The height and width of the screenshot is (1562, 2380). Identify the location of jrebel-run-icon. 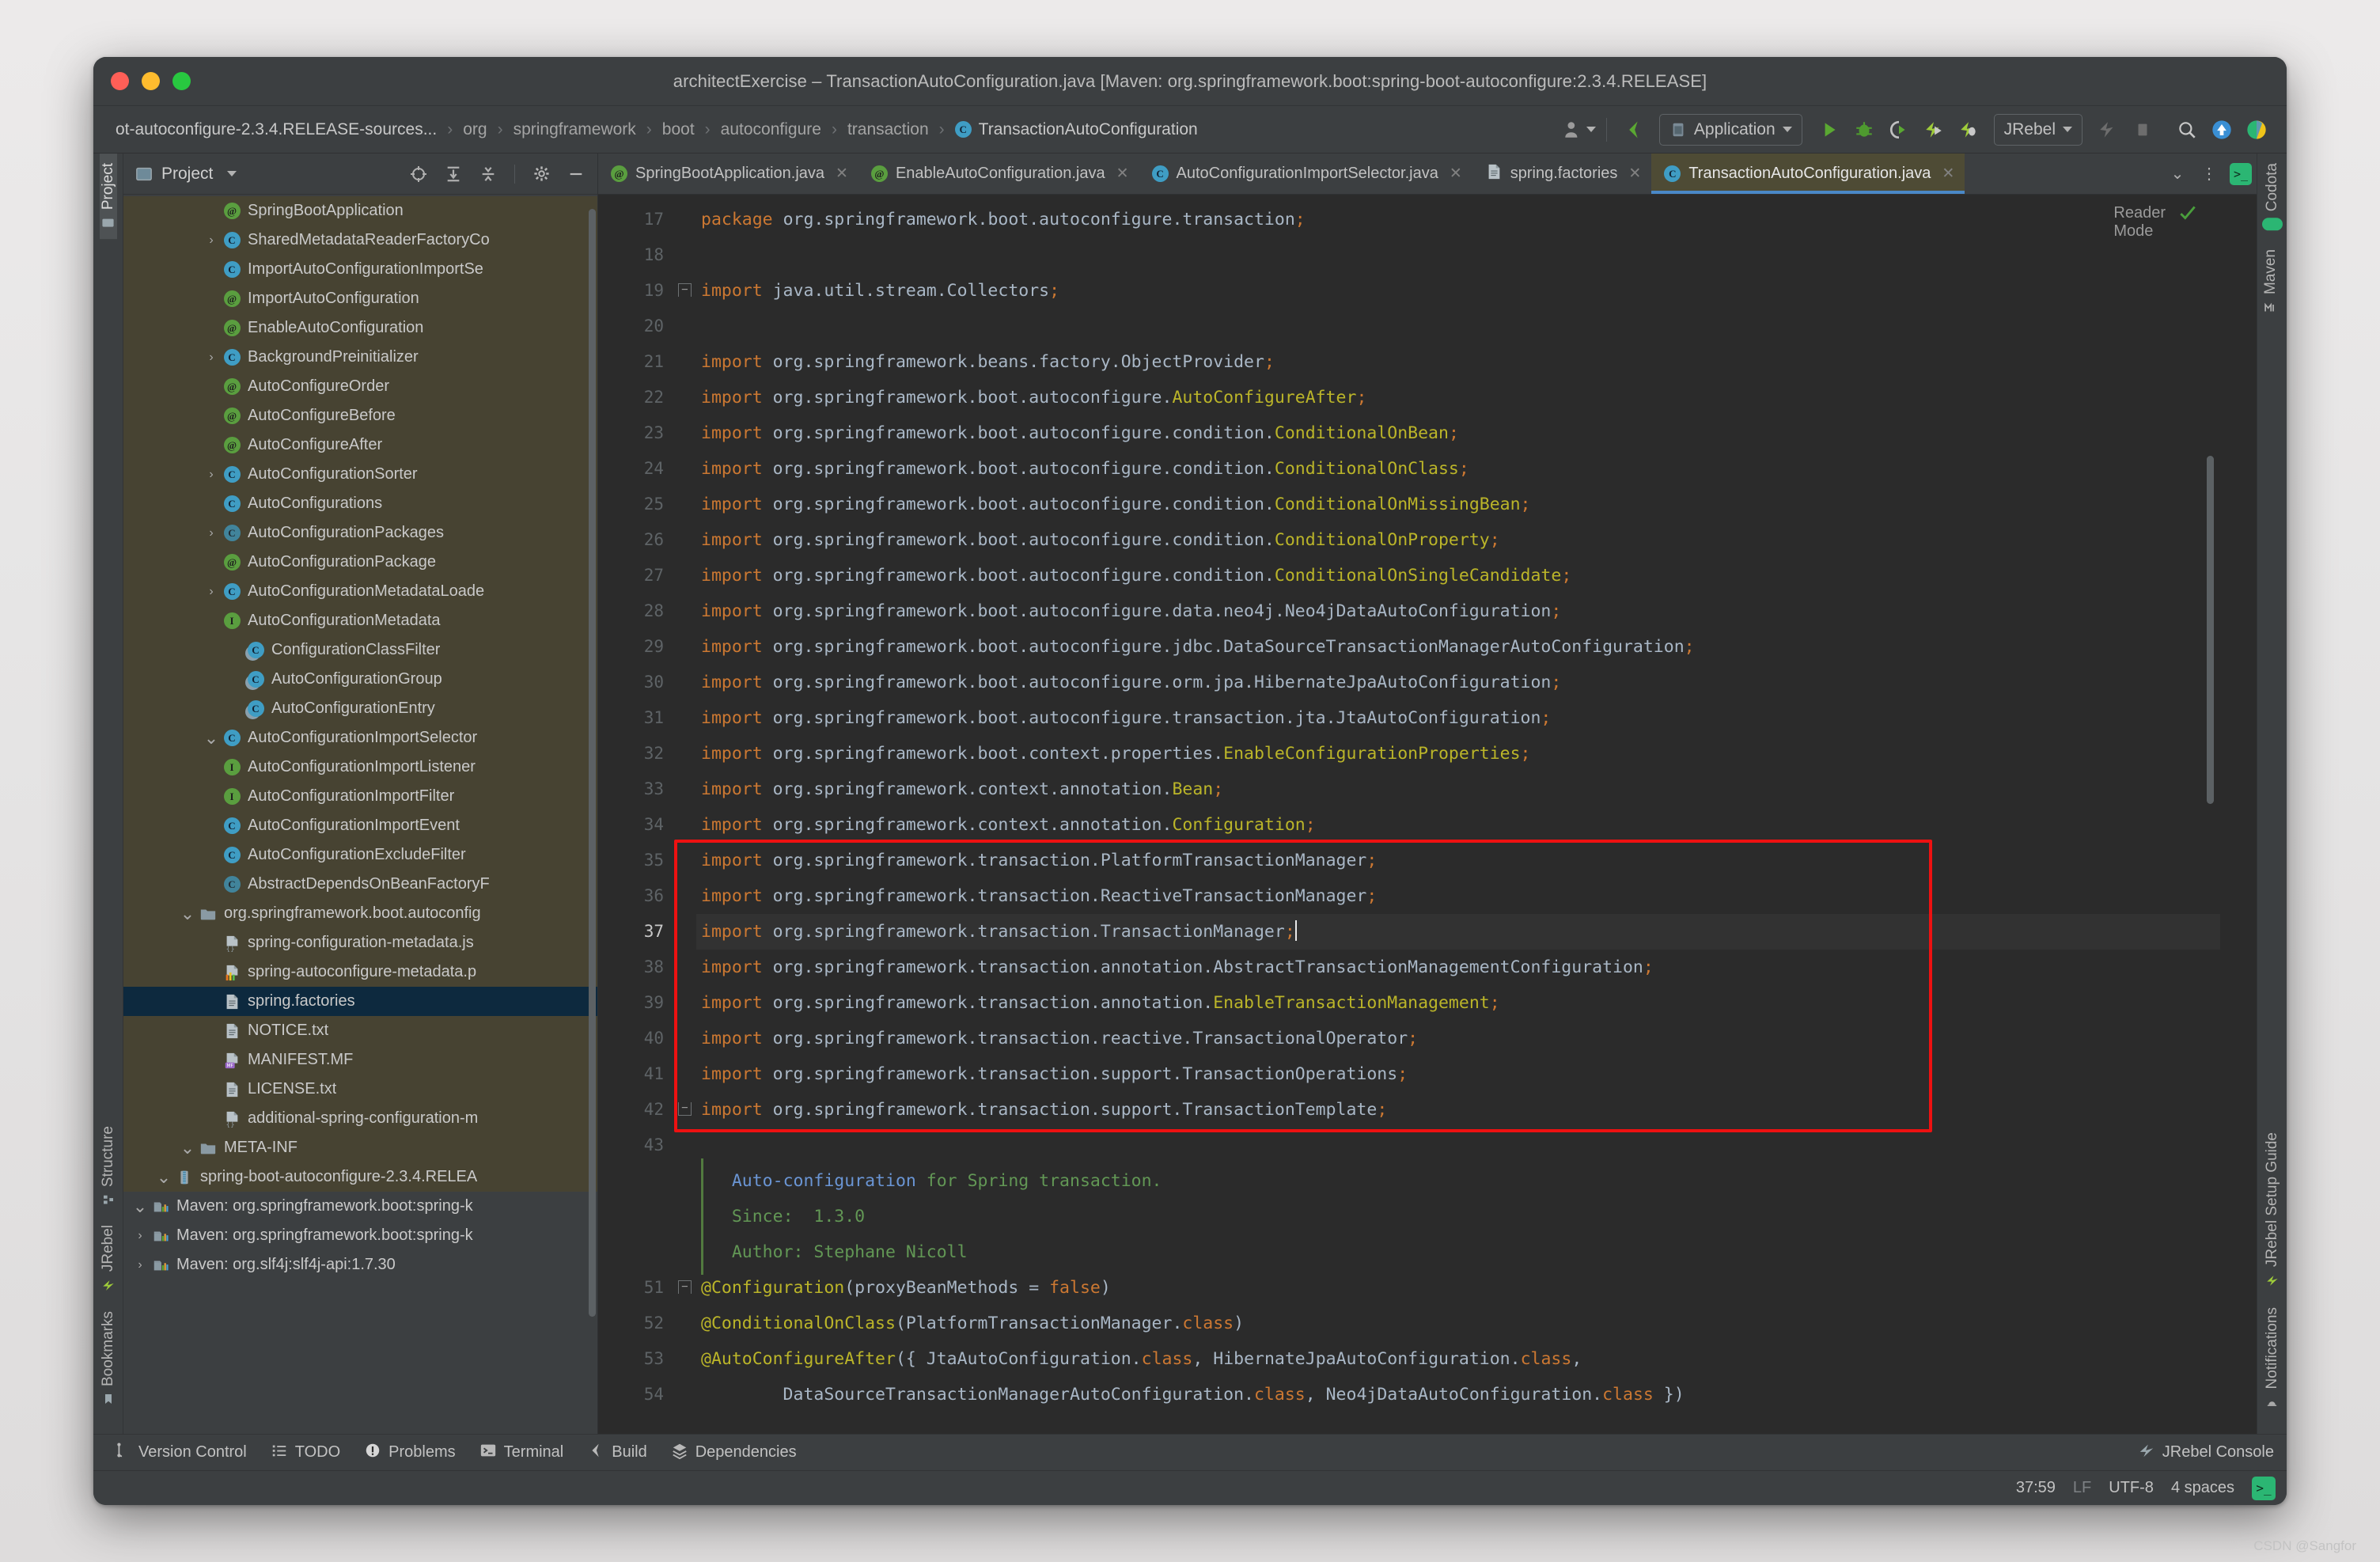
(1933, 129).